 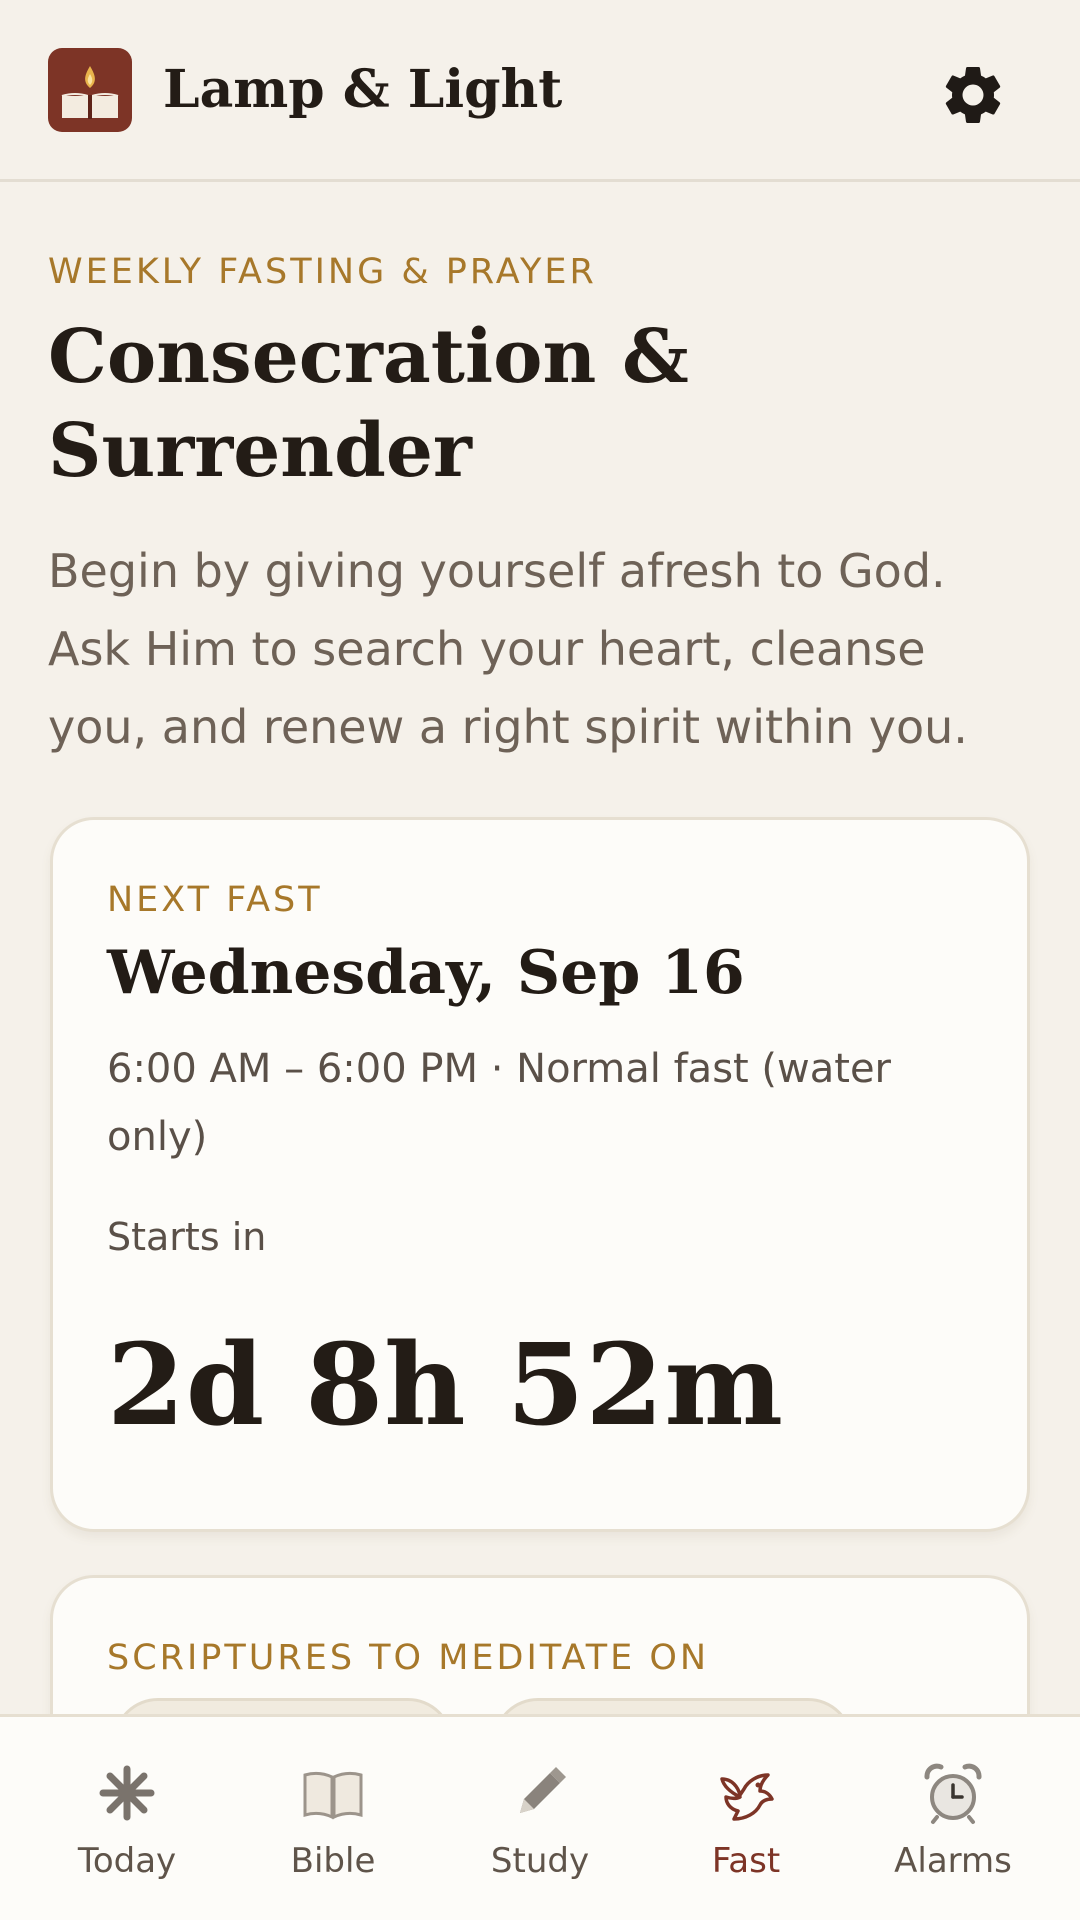 I want to click on section-eyebrow: WEEKLY FASTING & PRAYER, so click(x=322, y=272).